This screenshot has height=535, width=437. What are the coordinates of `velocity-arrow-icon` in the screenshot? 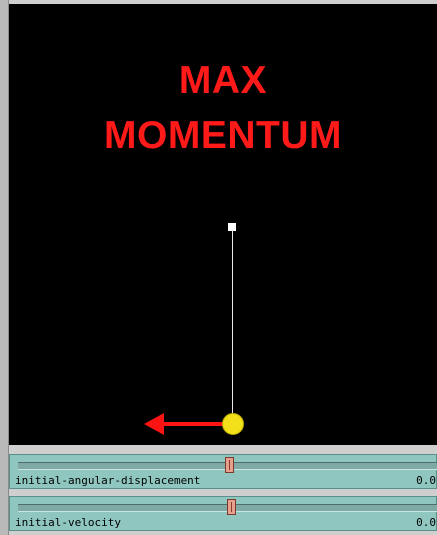 It's located at (193, 424).